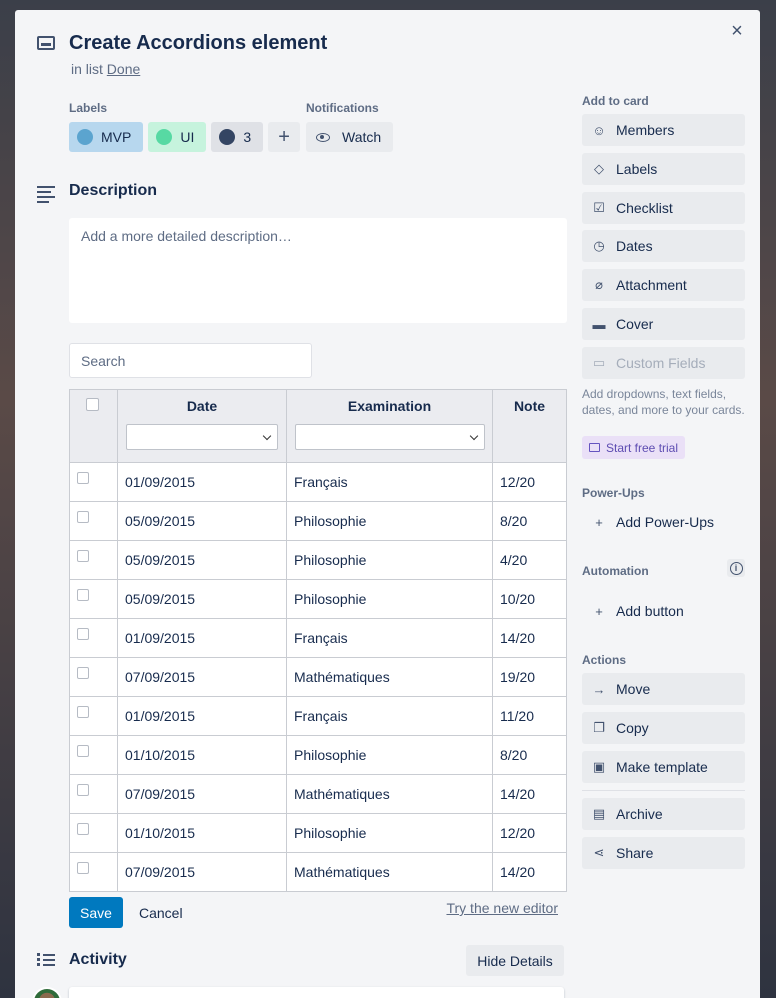 This screenshot has width=776, height=998. What do you see at coordinates (663, 689) in the screenshot?
I see `move-button: → Move` at bounding box center [663, 689].